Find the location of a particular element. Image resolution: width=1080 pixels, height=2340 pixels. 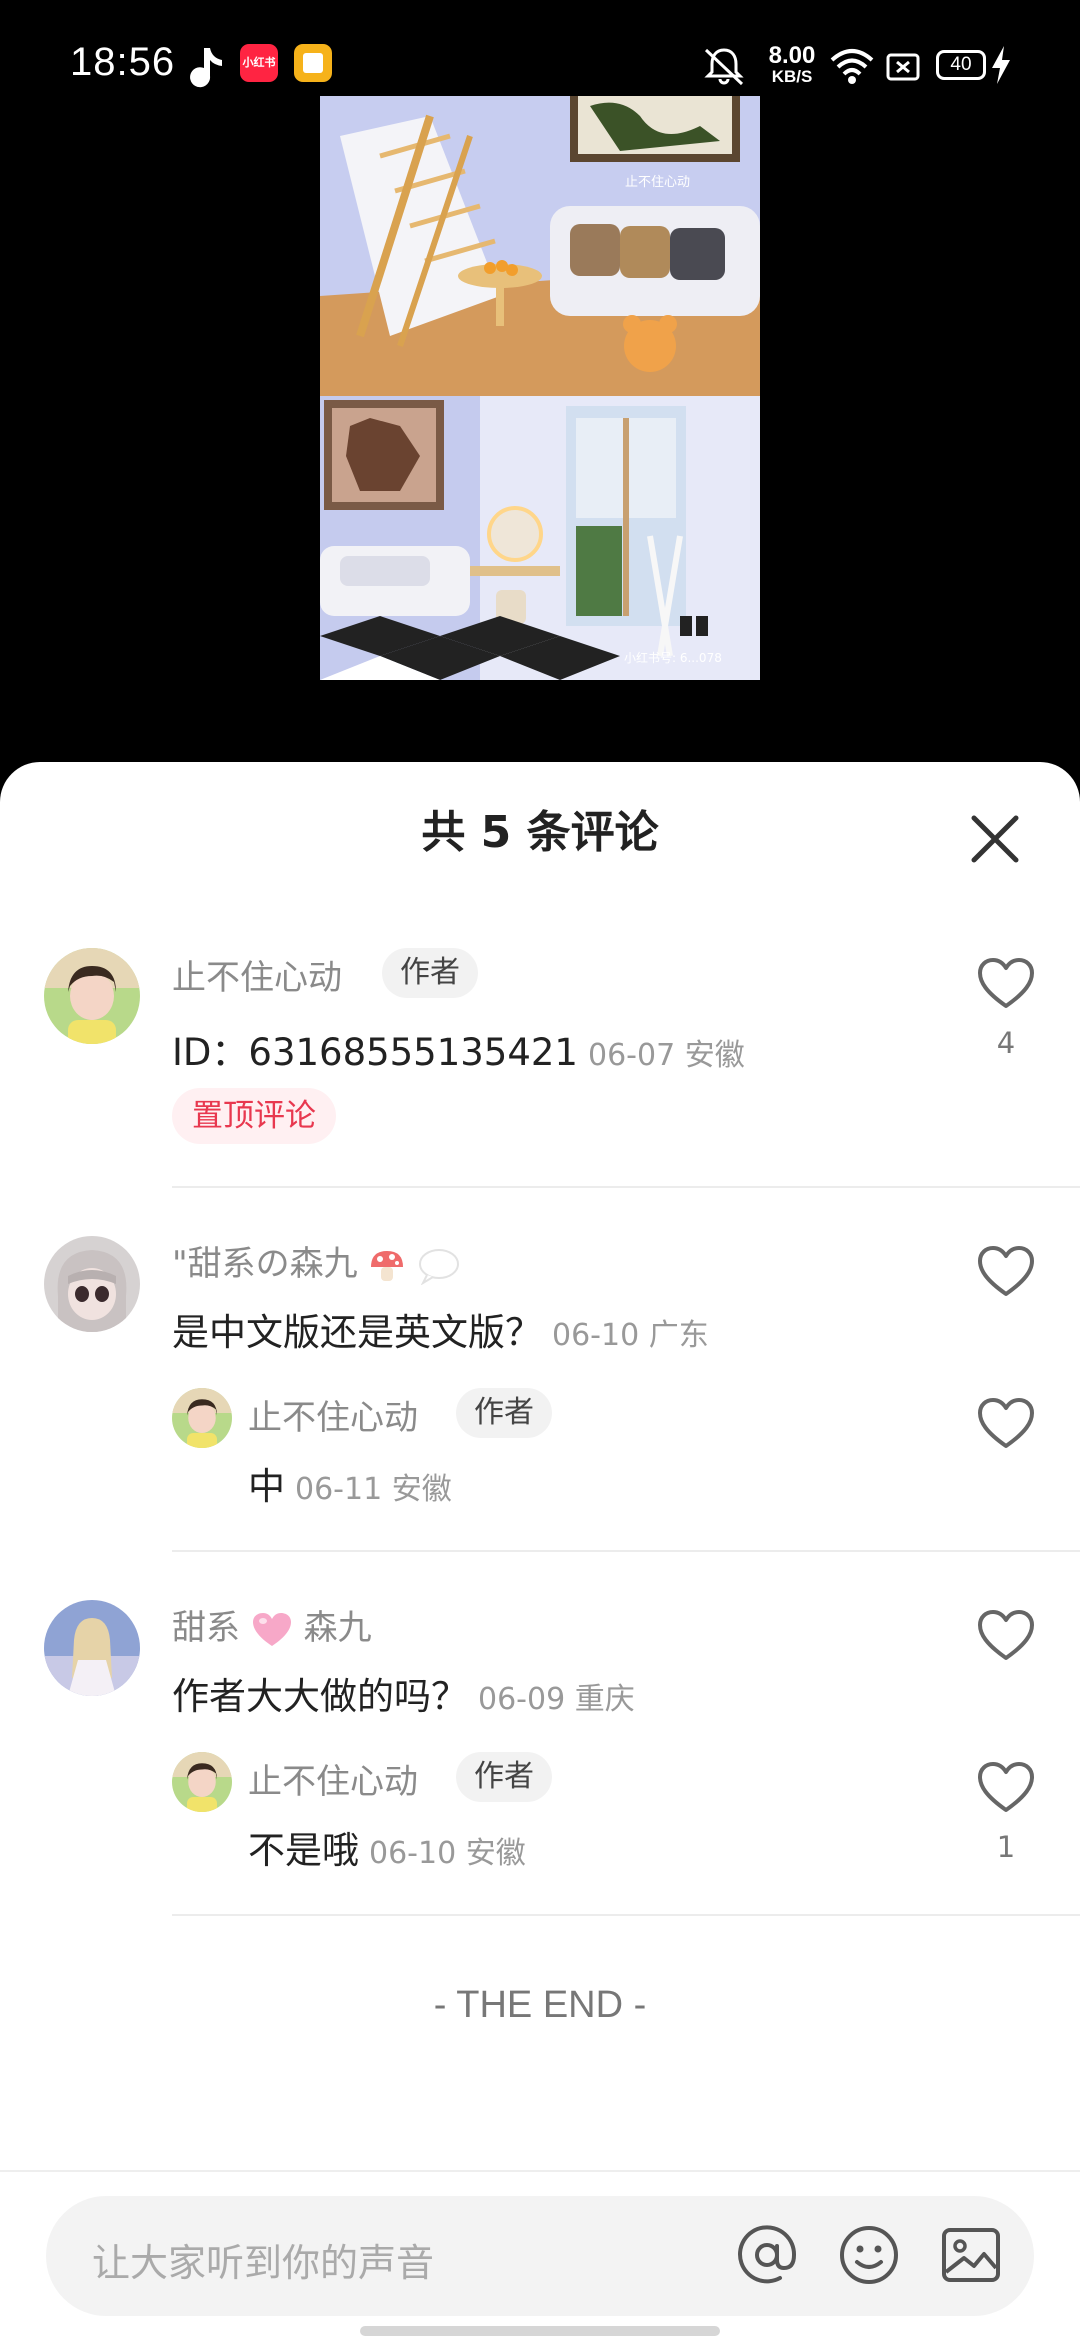

network-speed: 8.00 KB/S is located at coordinates (792, 65).